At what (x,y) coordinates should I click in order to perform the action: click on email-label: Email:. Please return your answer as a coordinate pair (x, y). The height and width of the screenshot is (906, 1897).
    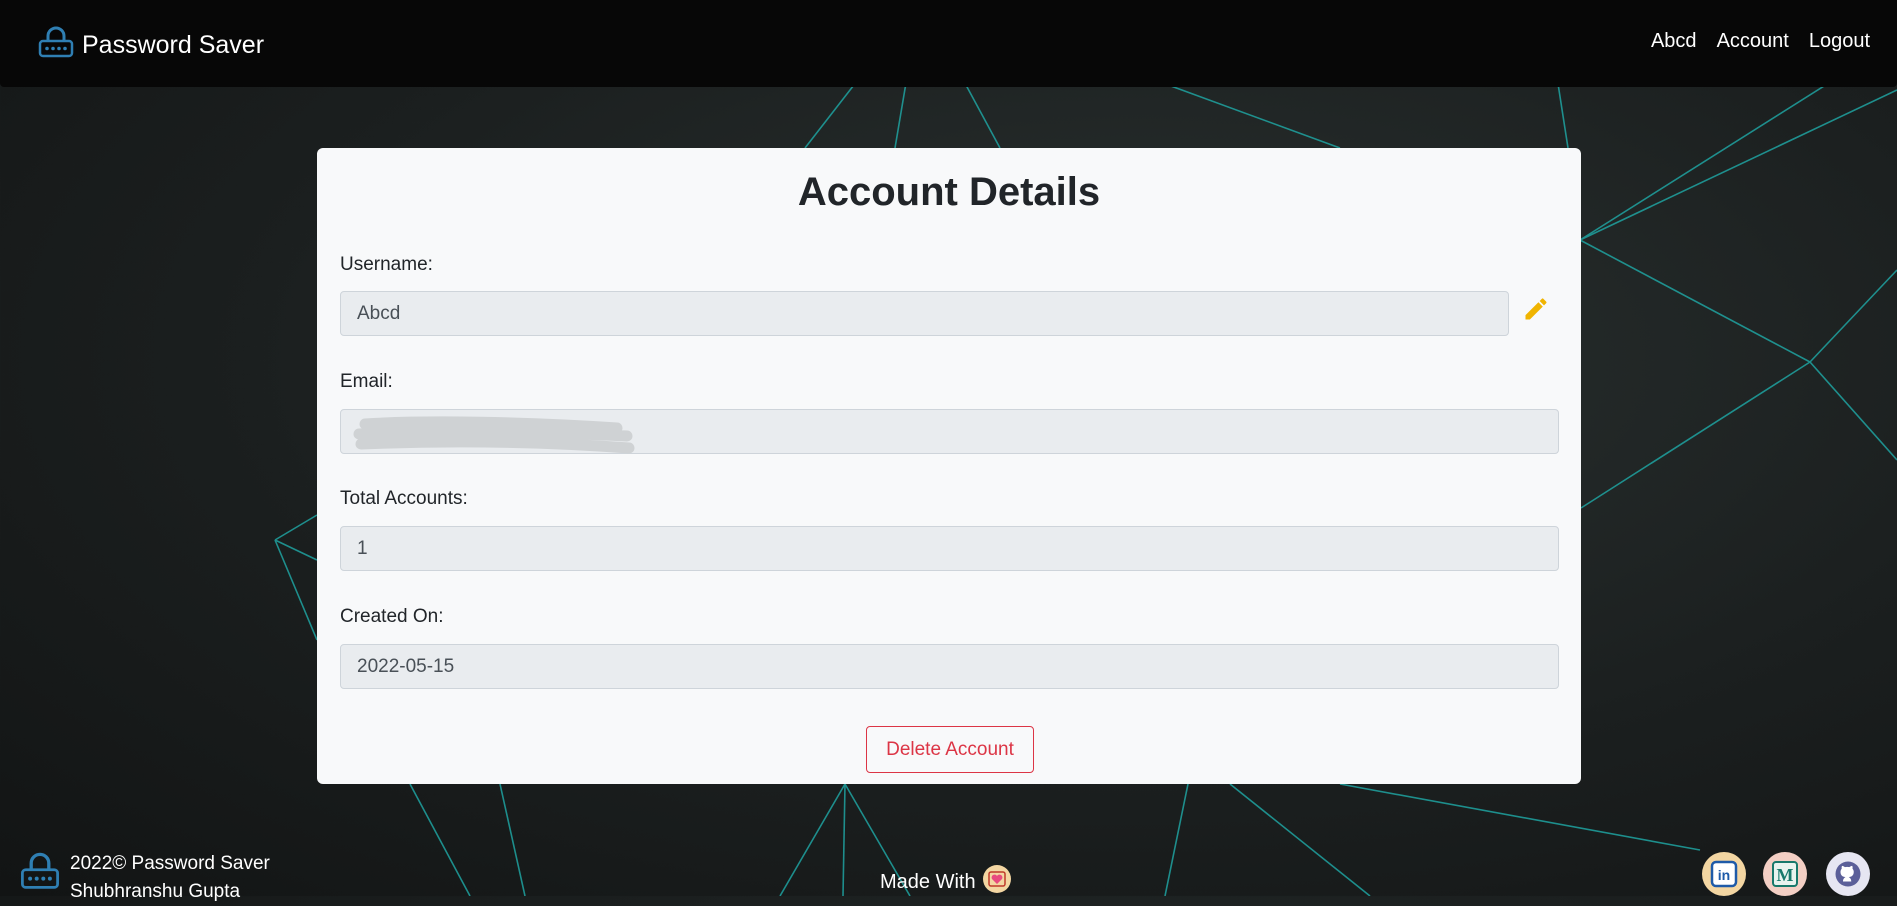
    Looking at the image, I should click on (366, 381).